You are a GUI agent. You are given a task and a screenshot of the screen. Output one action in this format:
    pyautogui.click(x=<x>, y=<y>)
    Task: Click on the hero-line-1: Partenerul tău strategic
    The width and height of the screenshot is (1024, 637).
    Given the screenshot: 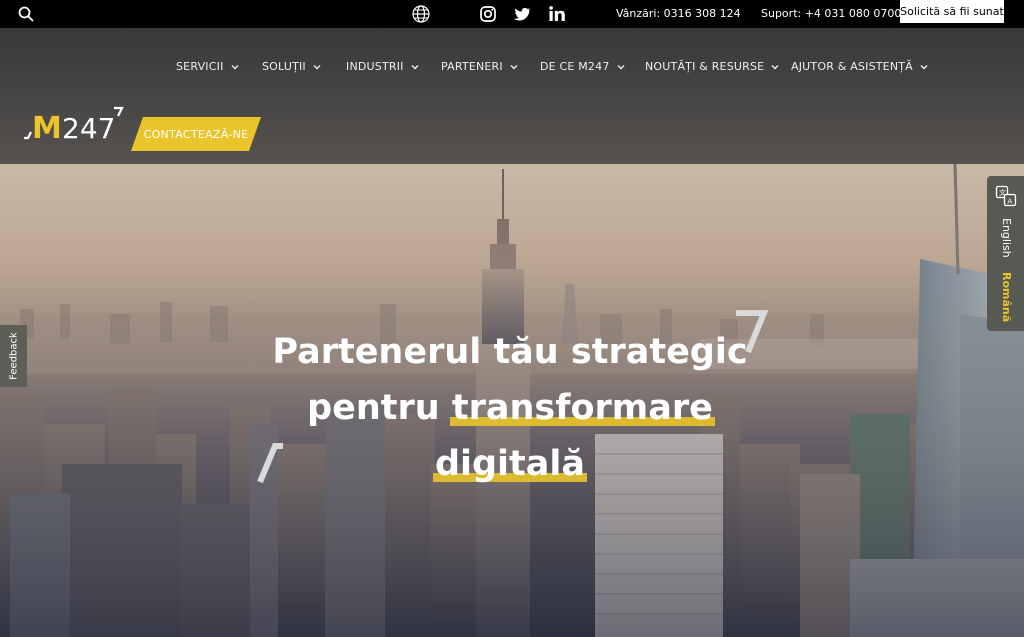 What is the action you would take?
    pyautogui.click(x=510, y=352)
    